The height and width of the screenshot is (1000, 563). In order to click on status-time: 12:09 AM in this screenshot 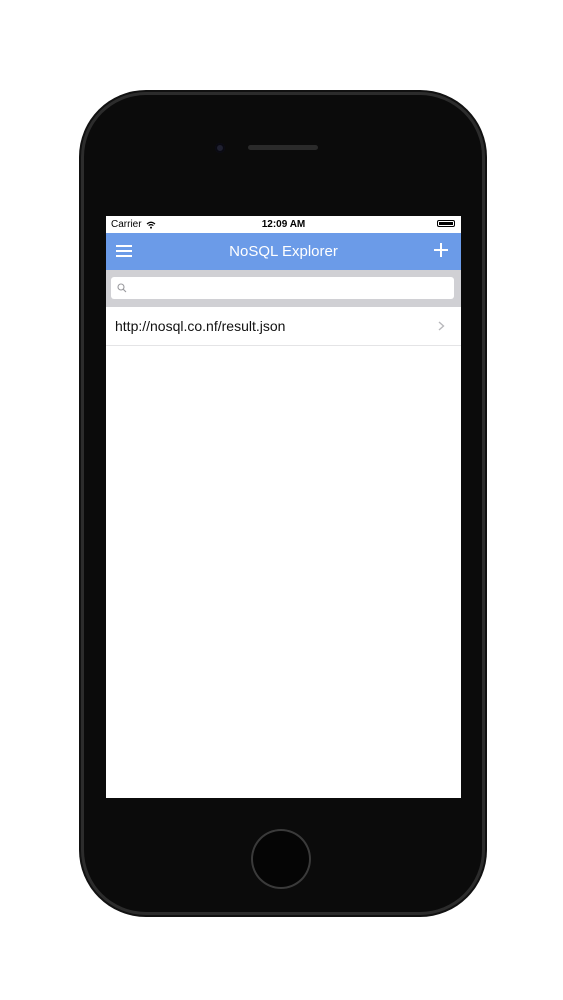, I will do `click(283, 224)`.